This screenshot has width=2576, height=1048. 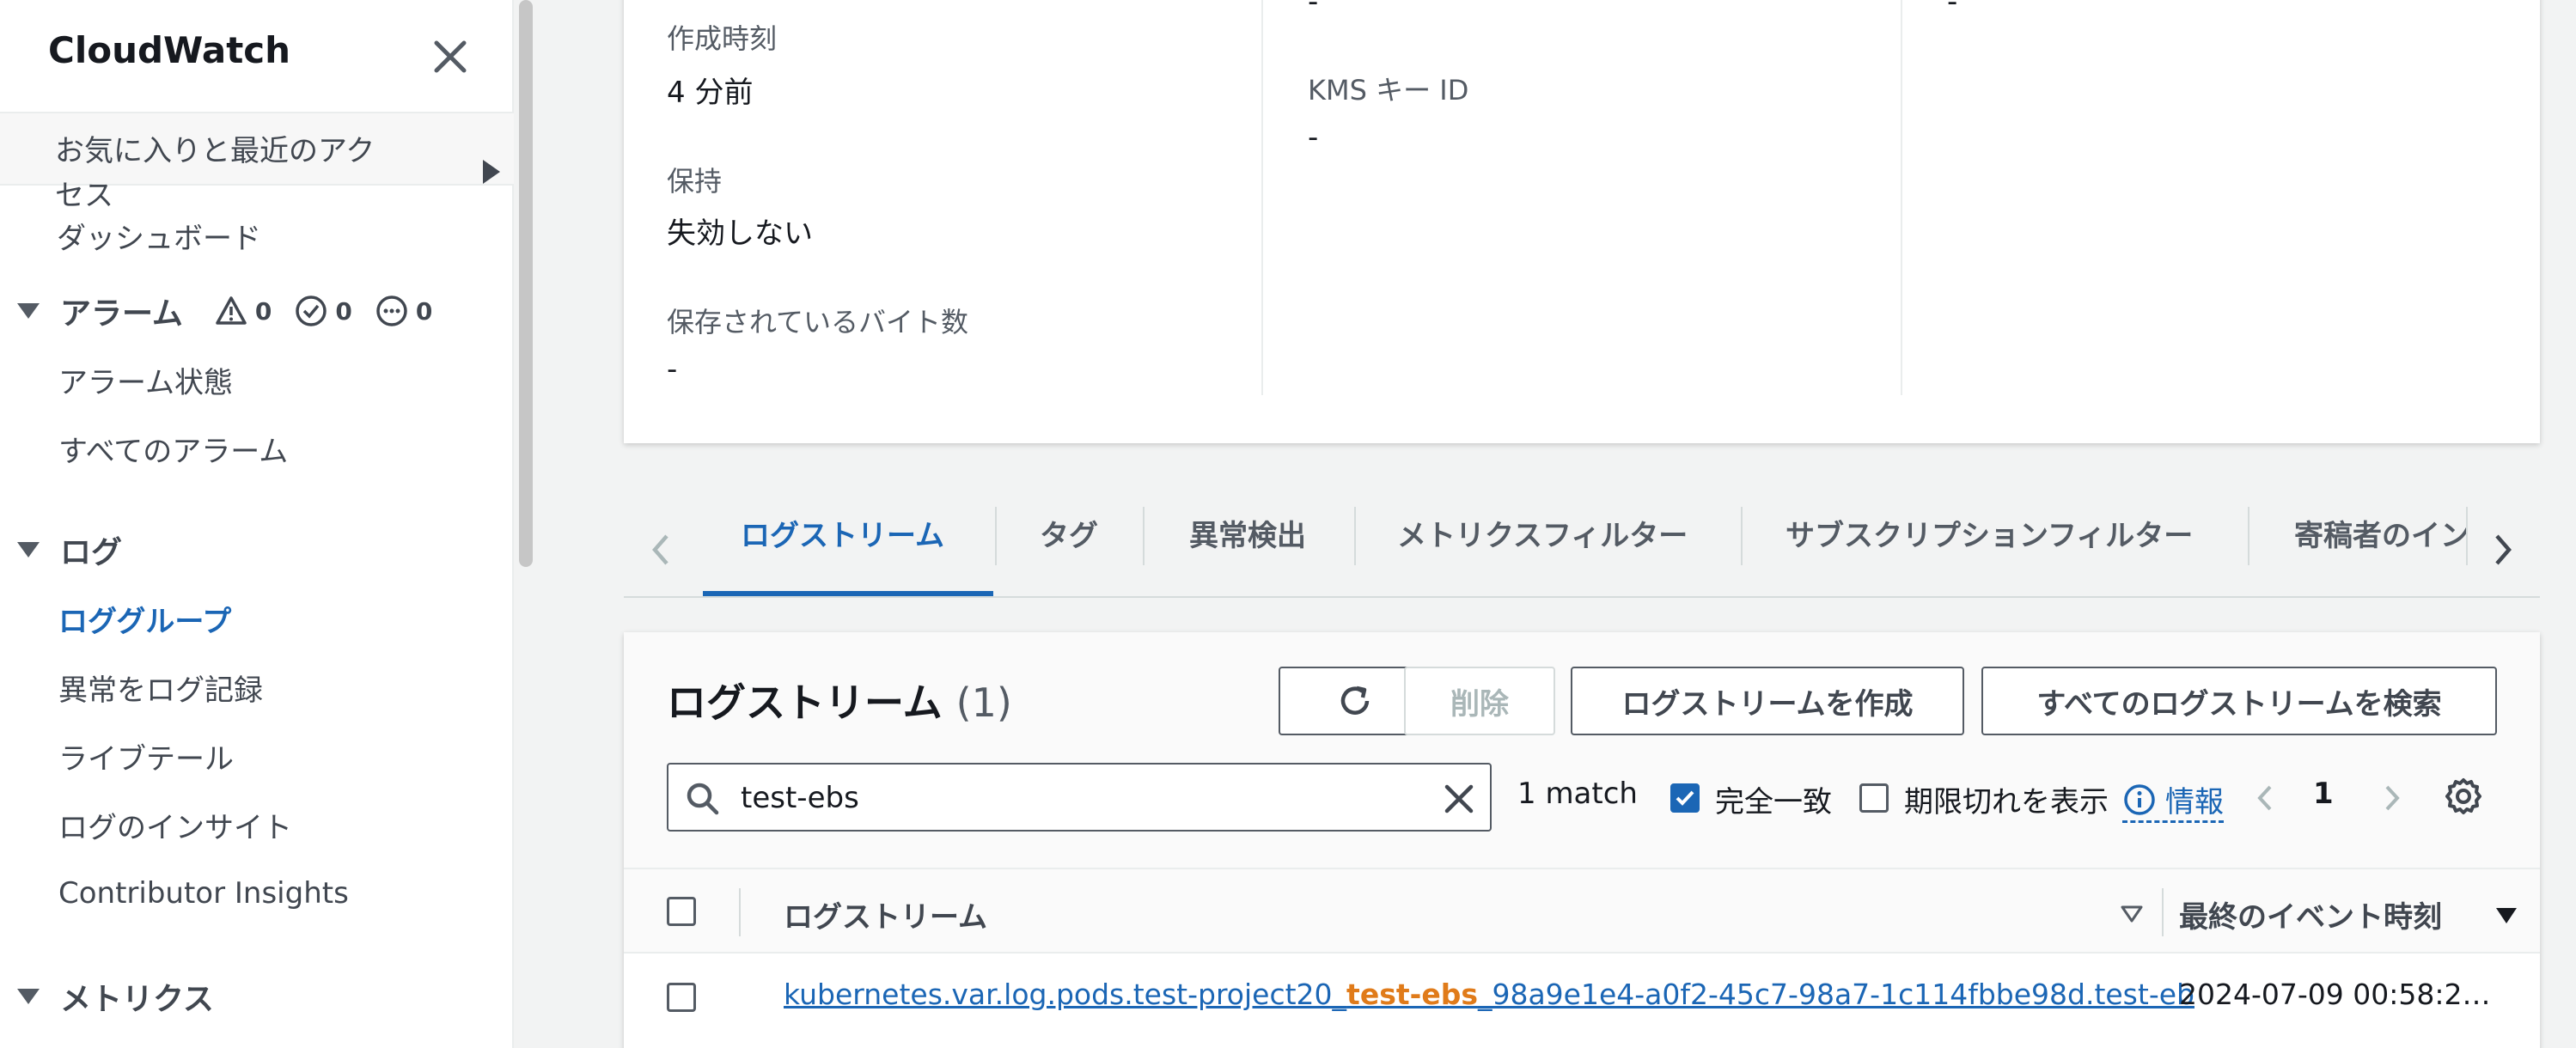 I want to click on stream-name-prefix: kubernetes.var.log.pods.test-project20_, so click(x=1065, y=994).